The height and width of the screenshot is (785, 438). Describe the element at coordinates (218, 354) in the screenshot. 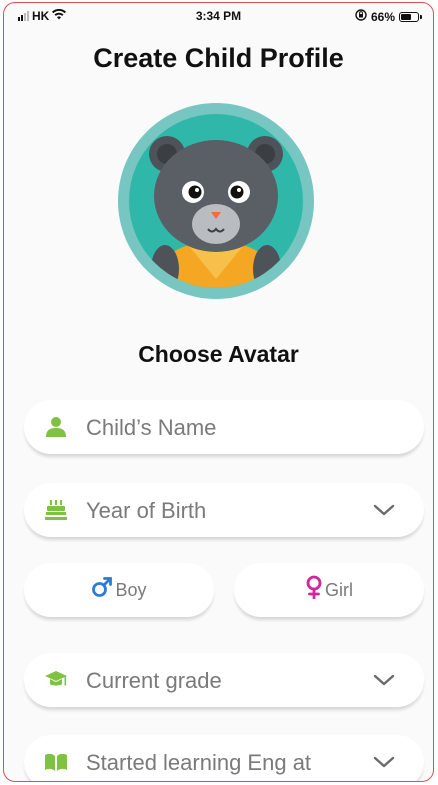

I see `choose-avatar-label: Choose Avatar` at that location.